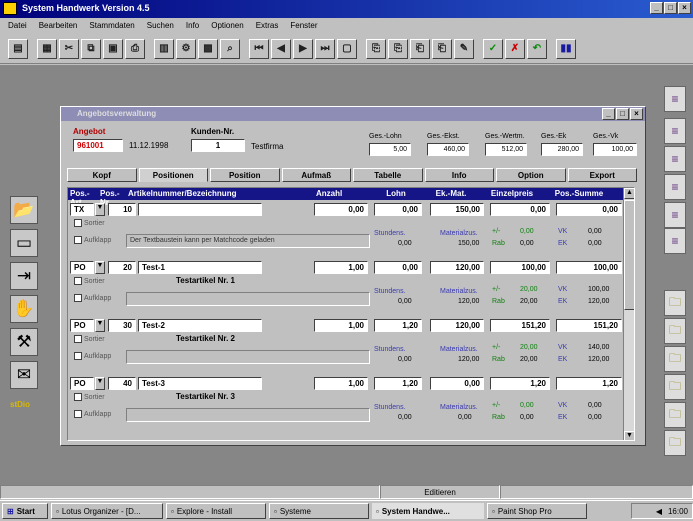  Describe the element at coordinates (218, 145) in the screenshot. I see `customer-number-field: 1` at that location.